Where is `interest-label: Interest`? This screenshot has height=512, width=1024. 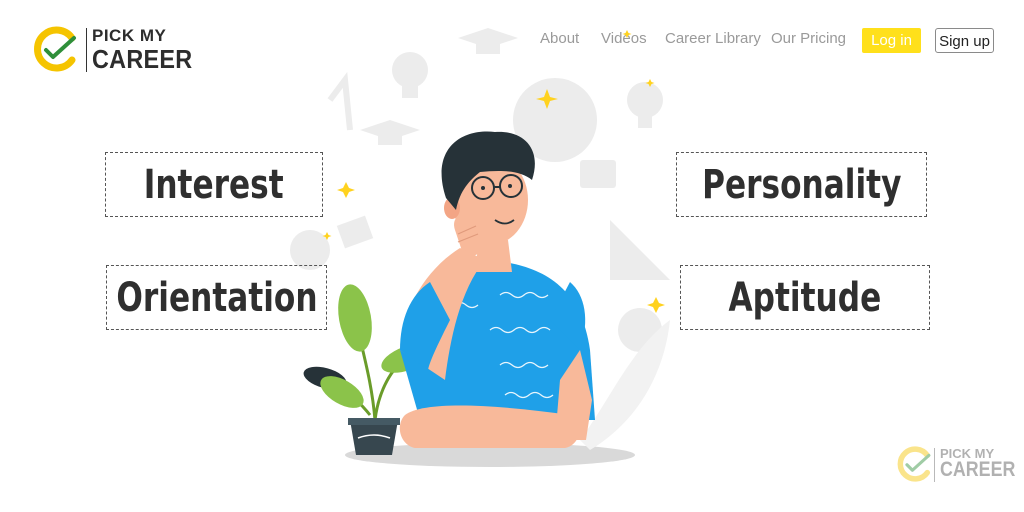 interest-label: Interest is located at coordinates (214, 184).